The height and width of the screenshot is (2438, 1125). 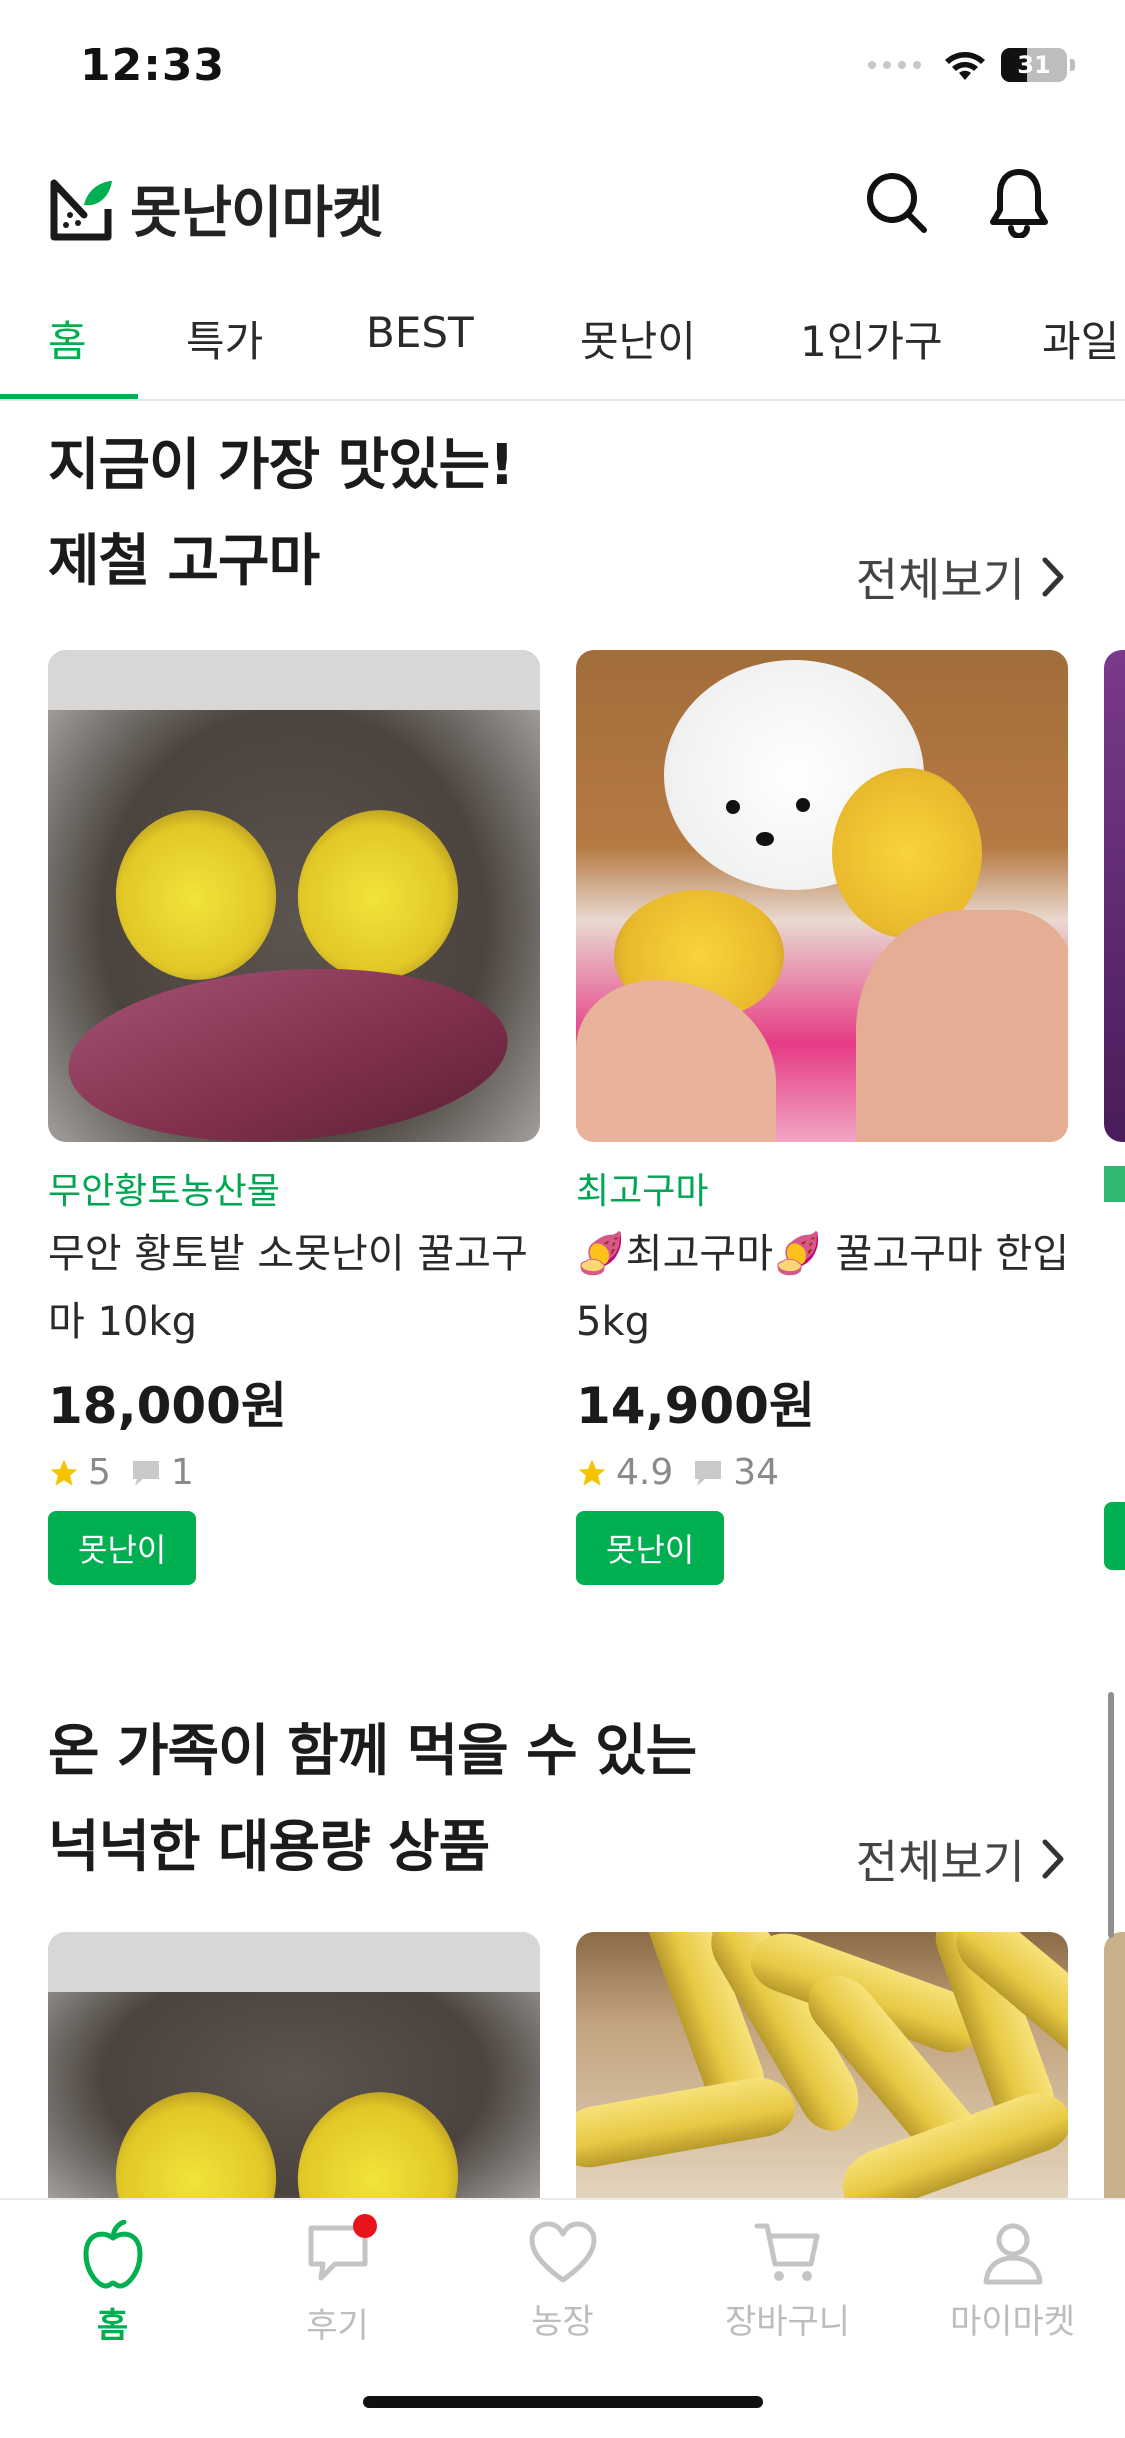 I want to click on nav-label: 홈, so click(x=112, y=2326).